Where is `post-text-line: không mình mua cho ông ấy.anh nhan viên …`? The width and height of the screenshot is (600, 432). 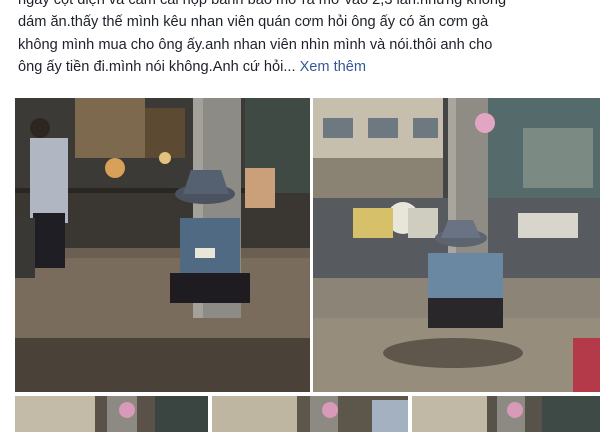 post-text-line: không mình mua cho ông ấy.anh nhan viên … is located at coordinates (255, 44).